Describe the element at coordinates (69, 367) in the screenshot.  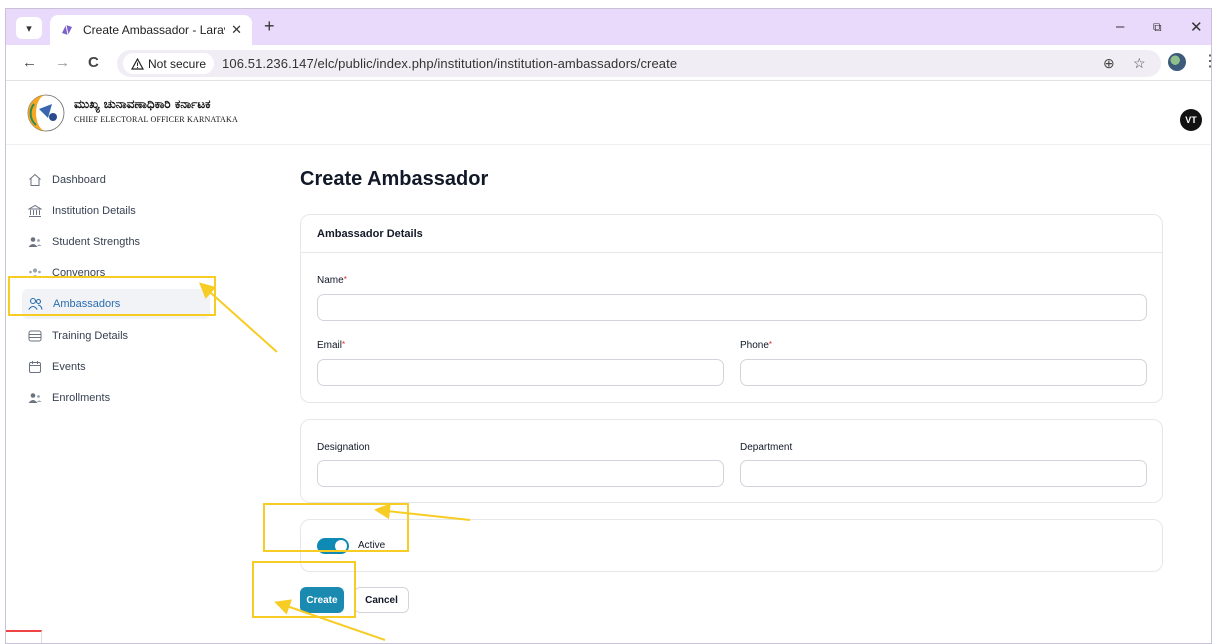
I see `sidebar-item-label: Events` at that location.